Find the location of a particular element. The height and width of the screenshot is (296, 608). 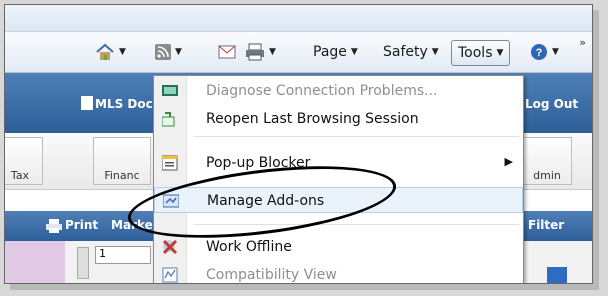

tools-menu-label: Tools is located at coordinates (475, 53).